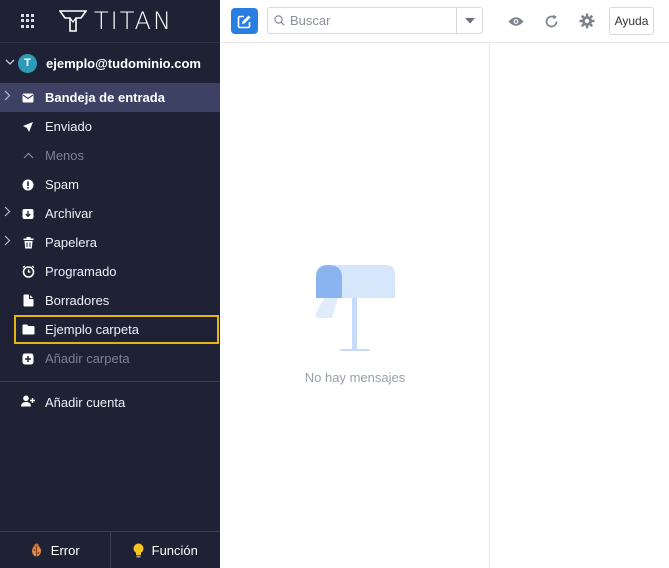 This screenshot has height=568, width=669. I want to click on folder-archive: Archivar, so click(110, 213).